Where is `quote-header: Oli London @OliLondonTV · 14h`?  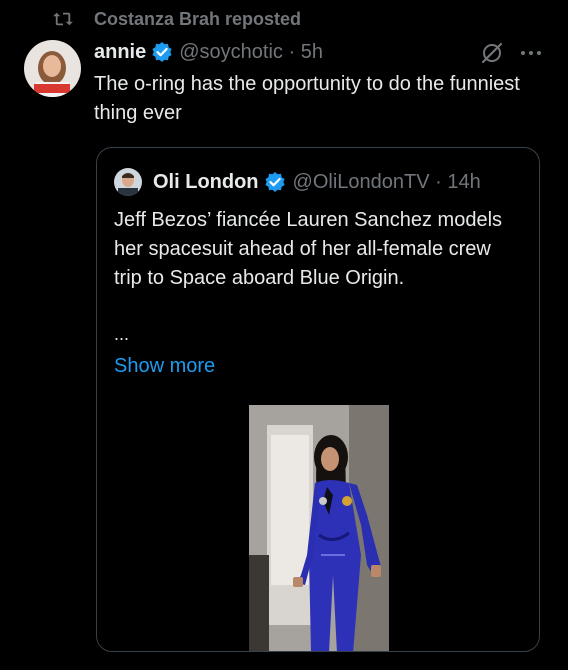 quote-header: Oli London @OliLondonTV · 14h is located at coordinates (317, 182).